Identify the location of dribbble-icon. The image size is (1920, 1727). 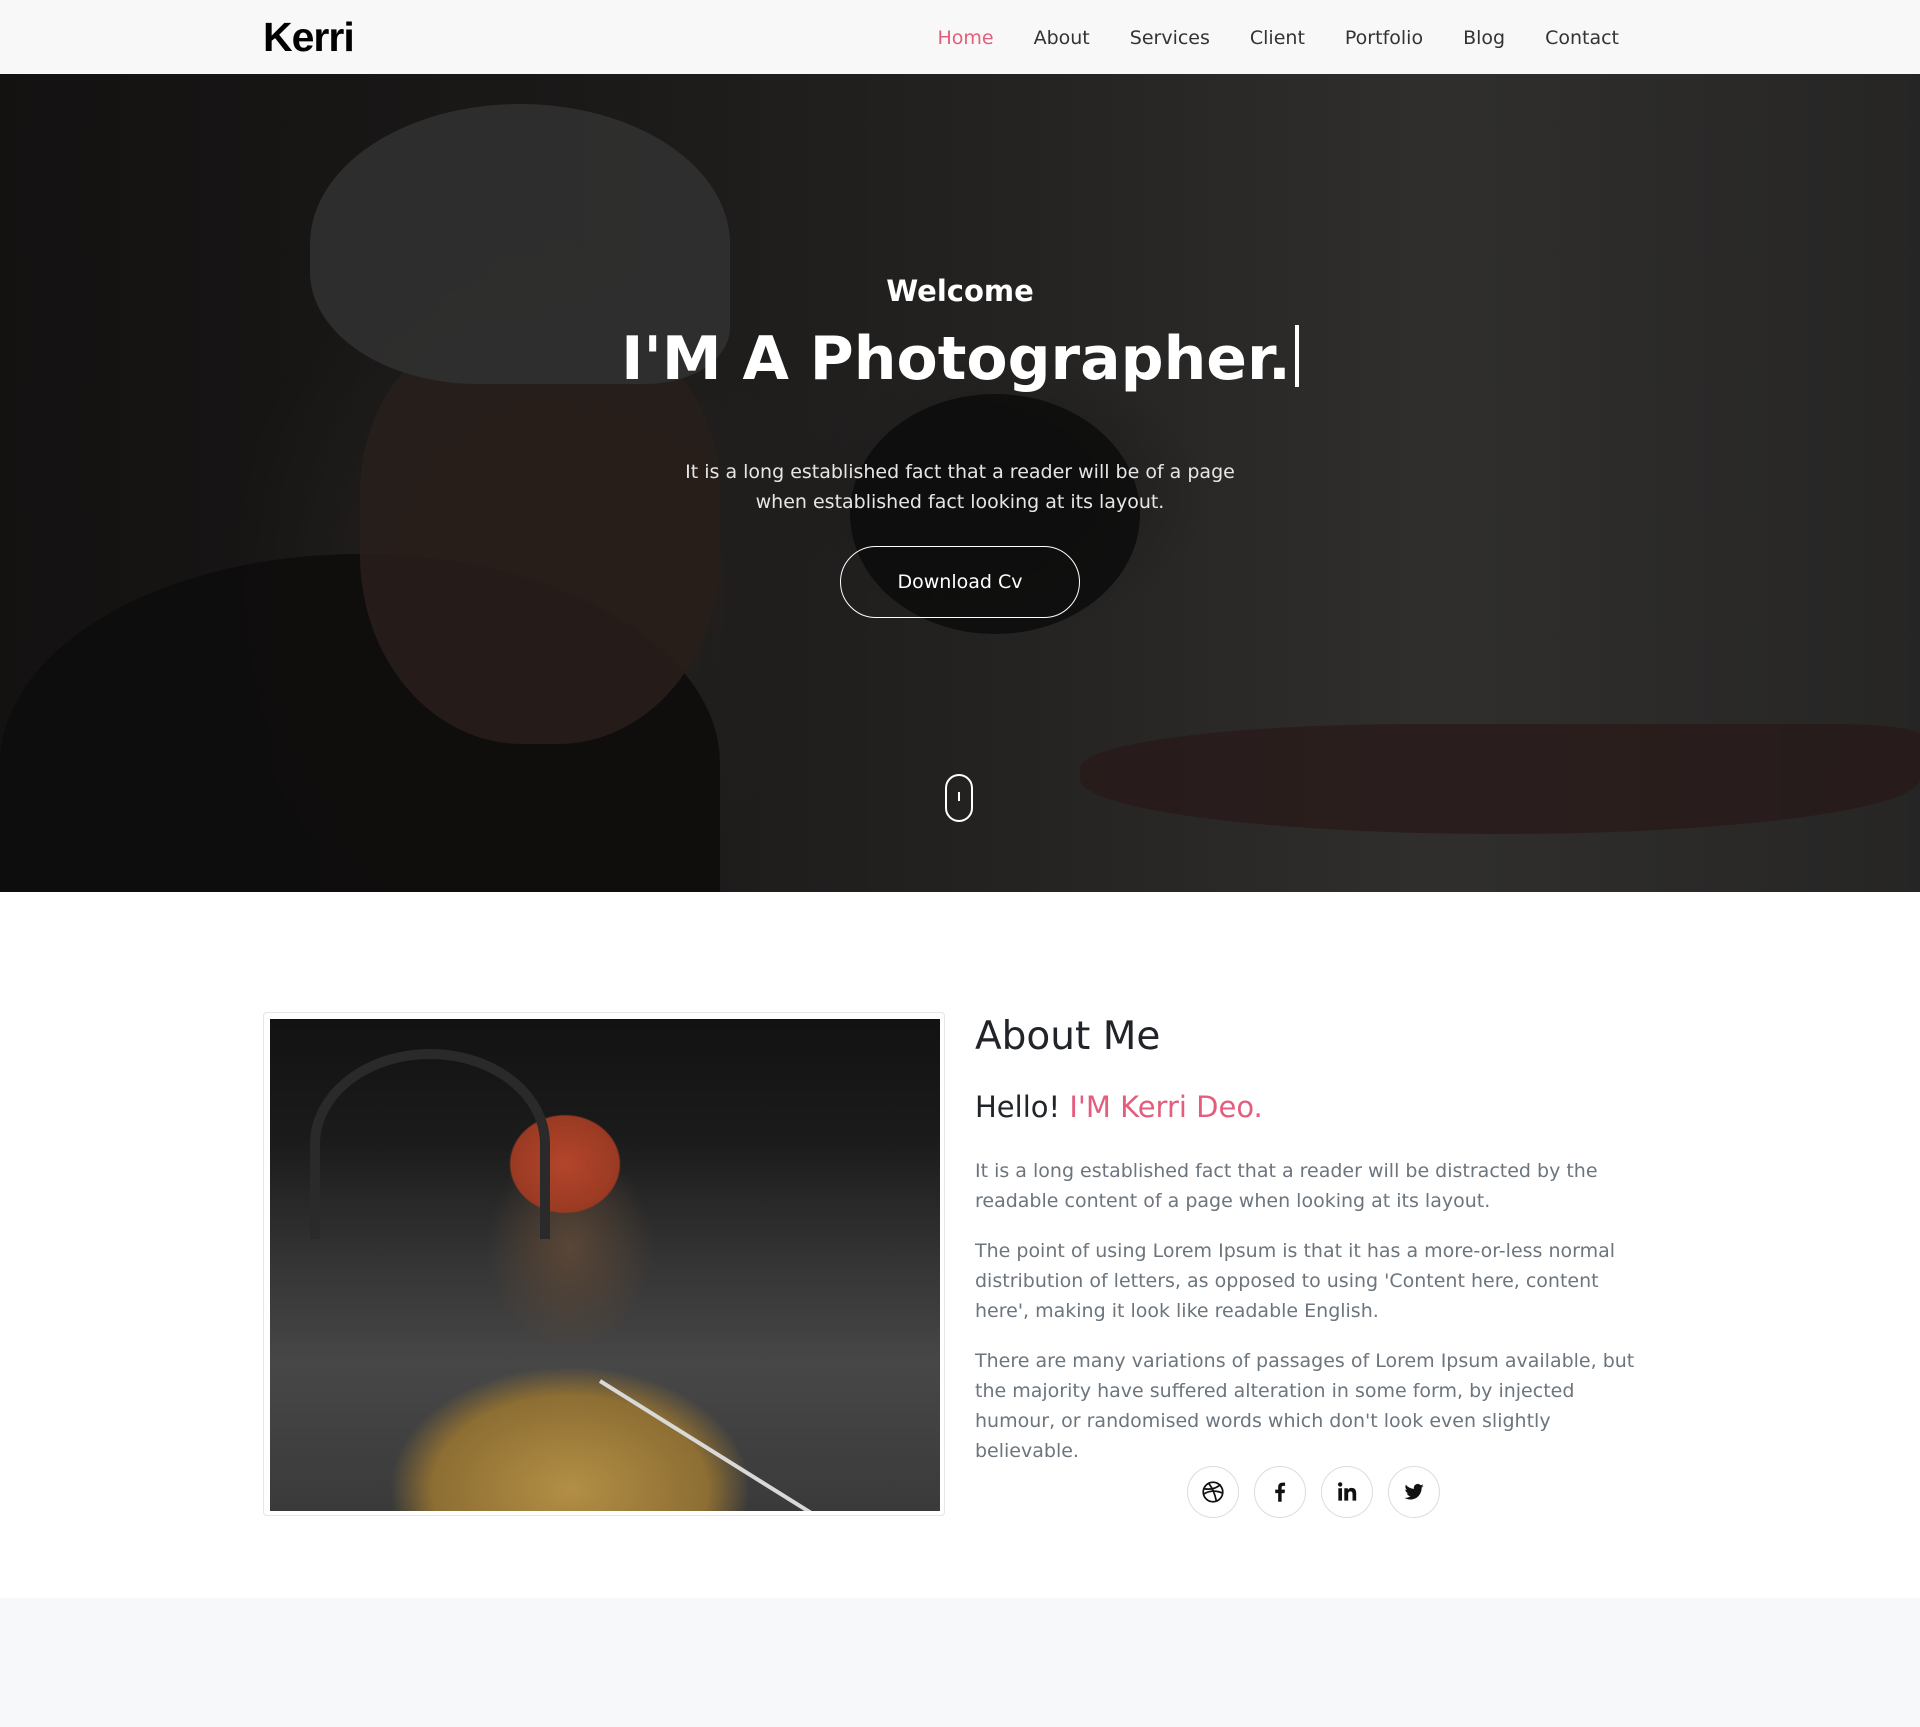
(1213, 1492).